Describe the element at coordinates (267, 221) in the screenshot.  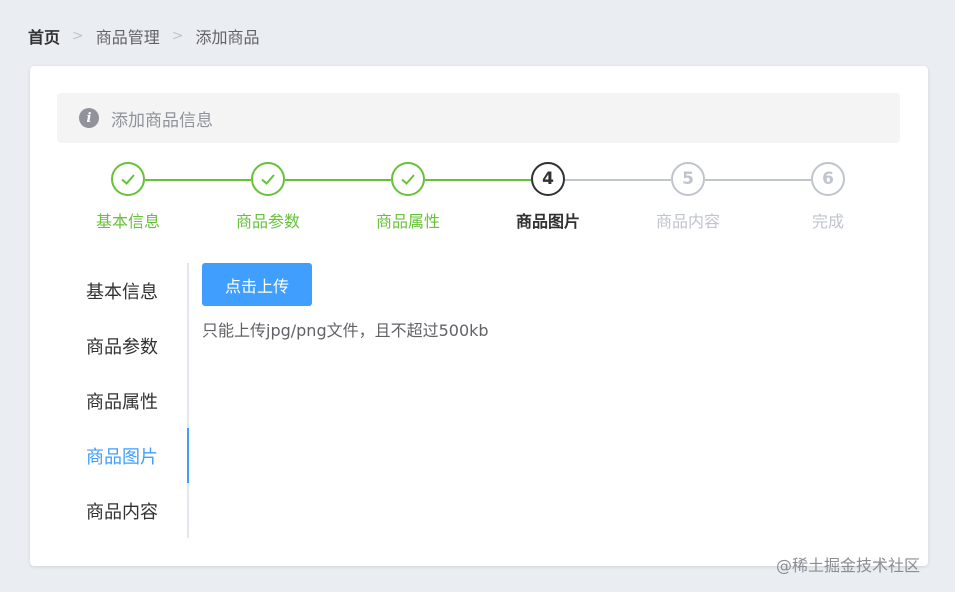
I see `step-title: 商品参数` at that location.